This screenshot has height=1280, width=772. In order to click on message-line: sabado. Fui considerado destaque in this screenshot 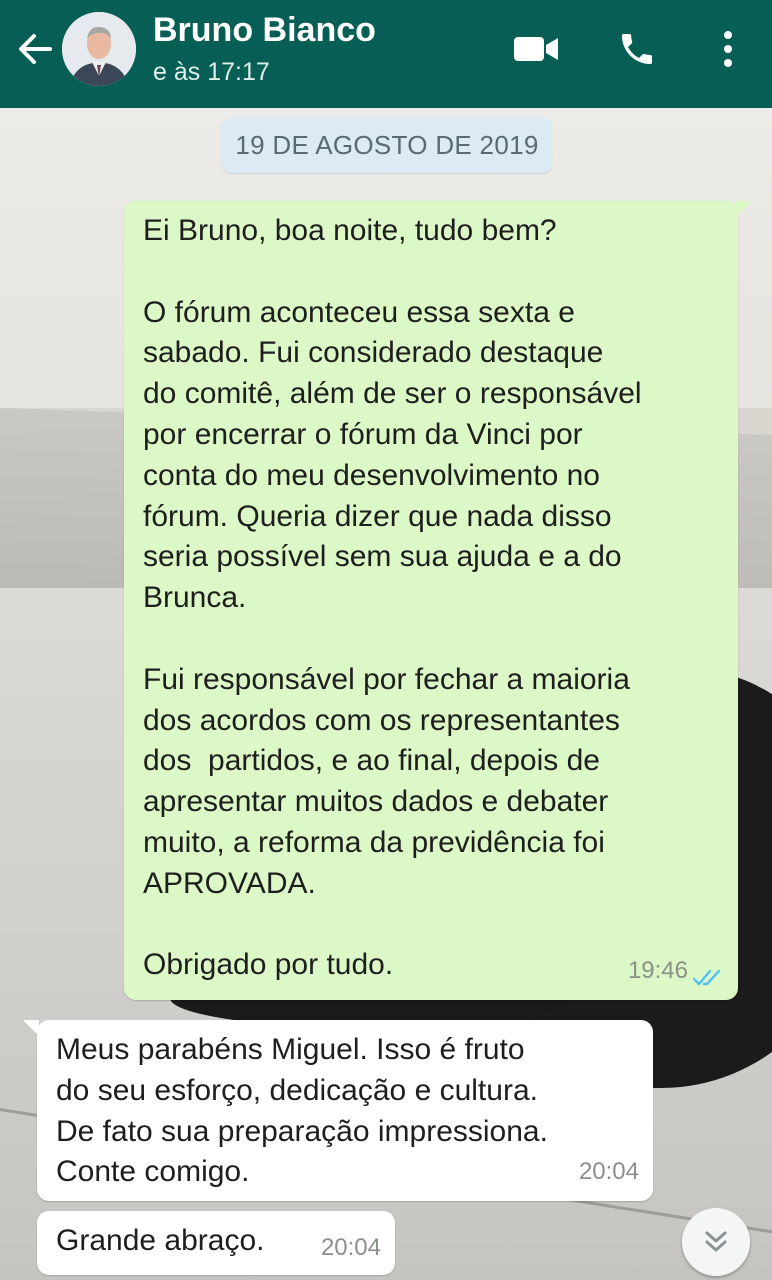, I will do `click(373, 353)`.